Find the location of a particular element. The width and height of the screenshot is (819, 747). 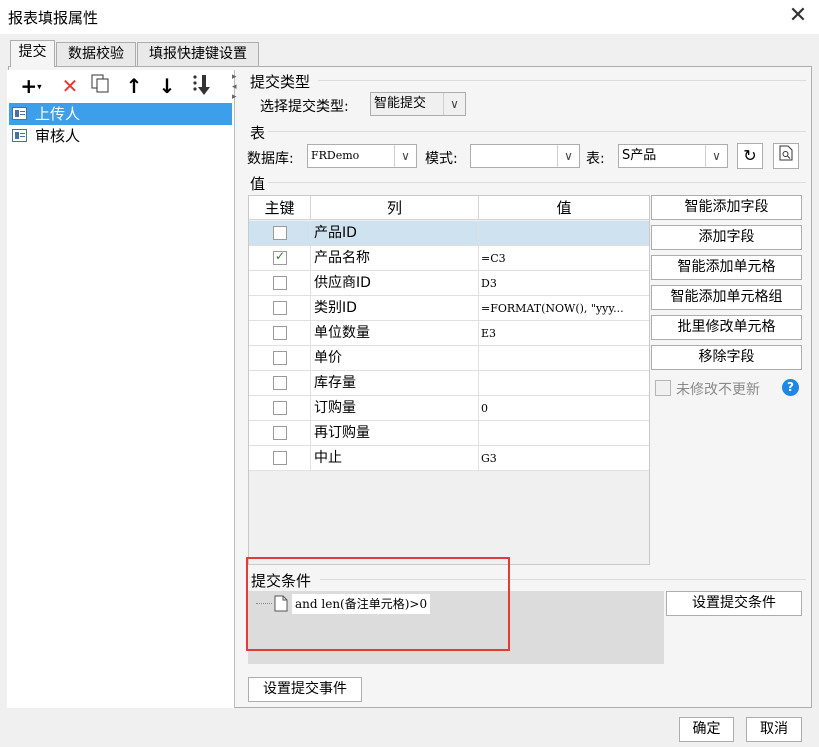

smart-add-field-button: 智能添加字段 is located at coordinates (726, 207).